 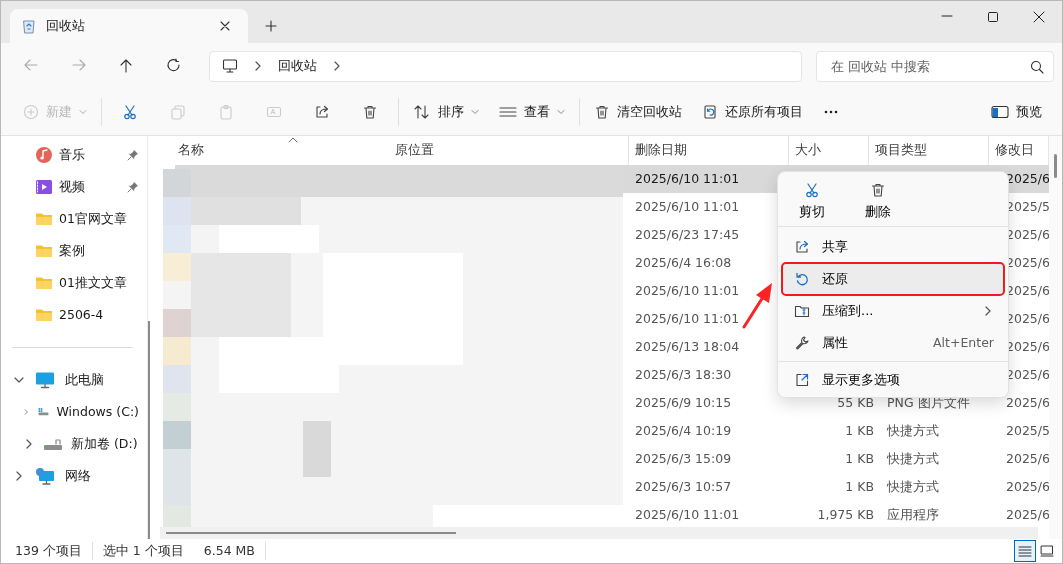 What do you see at coordinates (129, 26) in the screenshot?
I see `window-tab: 回收站` at bounding box center [129, 26].